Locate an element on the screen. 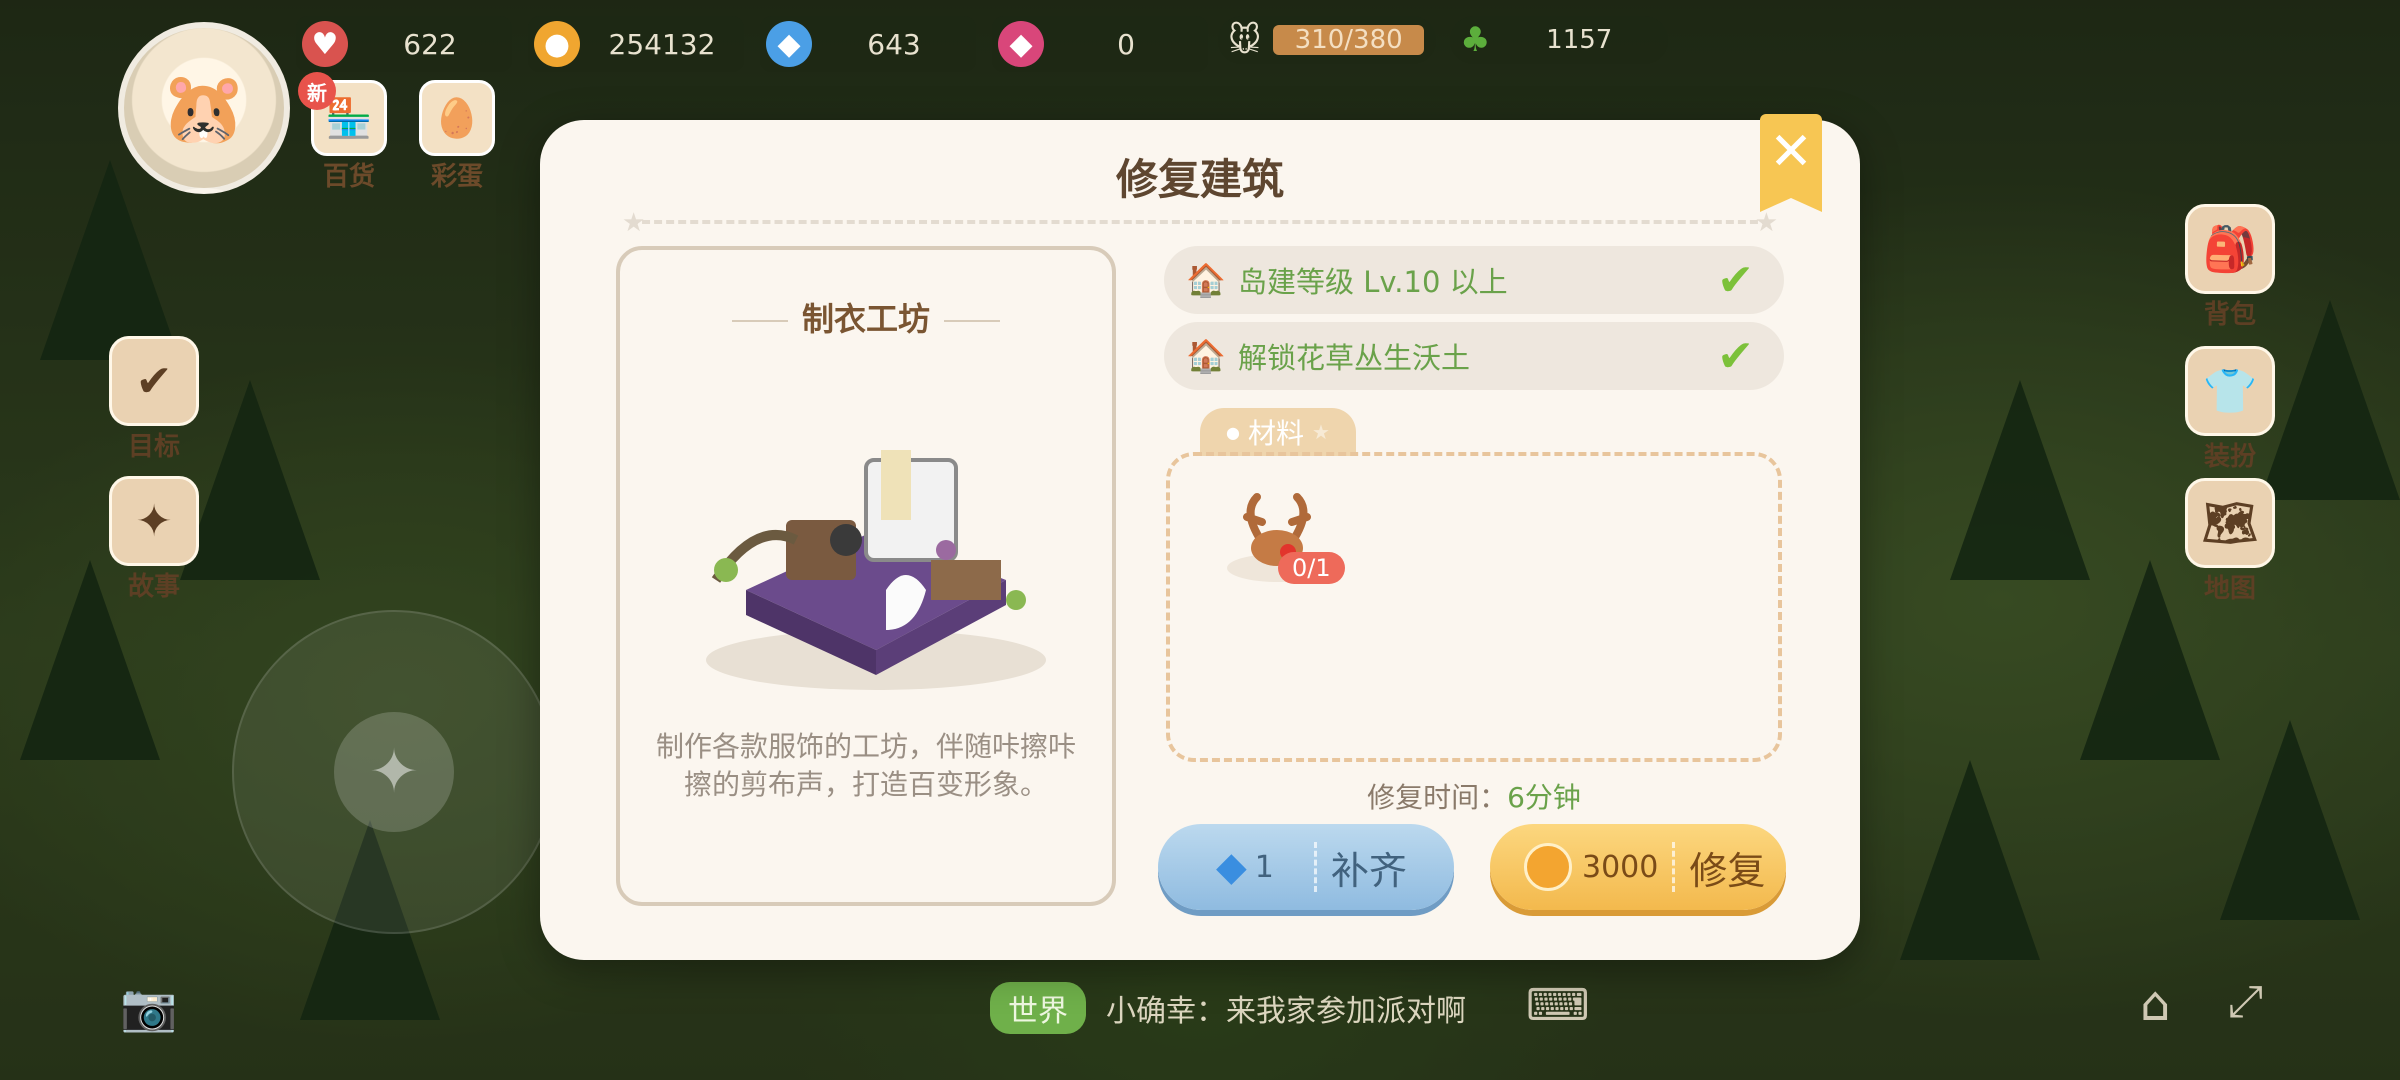  hud-clover-bar: ♣ 1157 is located at coordinates (1559, 40).